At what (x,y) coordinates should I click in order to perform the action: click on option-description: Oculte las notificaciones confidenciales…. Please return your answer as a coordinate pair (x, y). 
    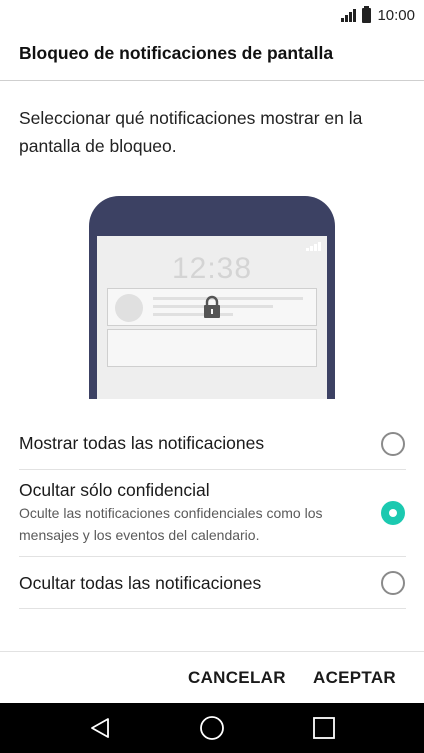
    Looking at the image, I should click on (171, 524).